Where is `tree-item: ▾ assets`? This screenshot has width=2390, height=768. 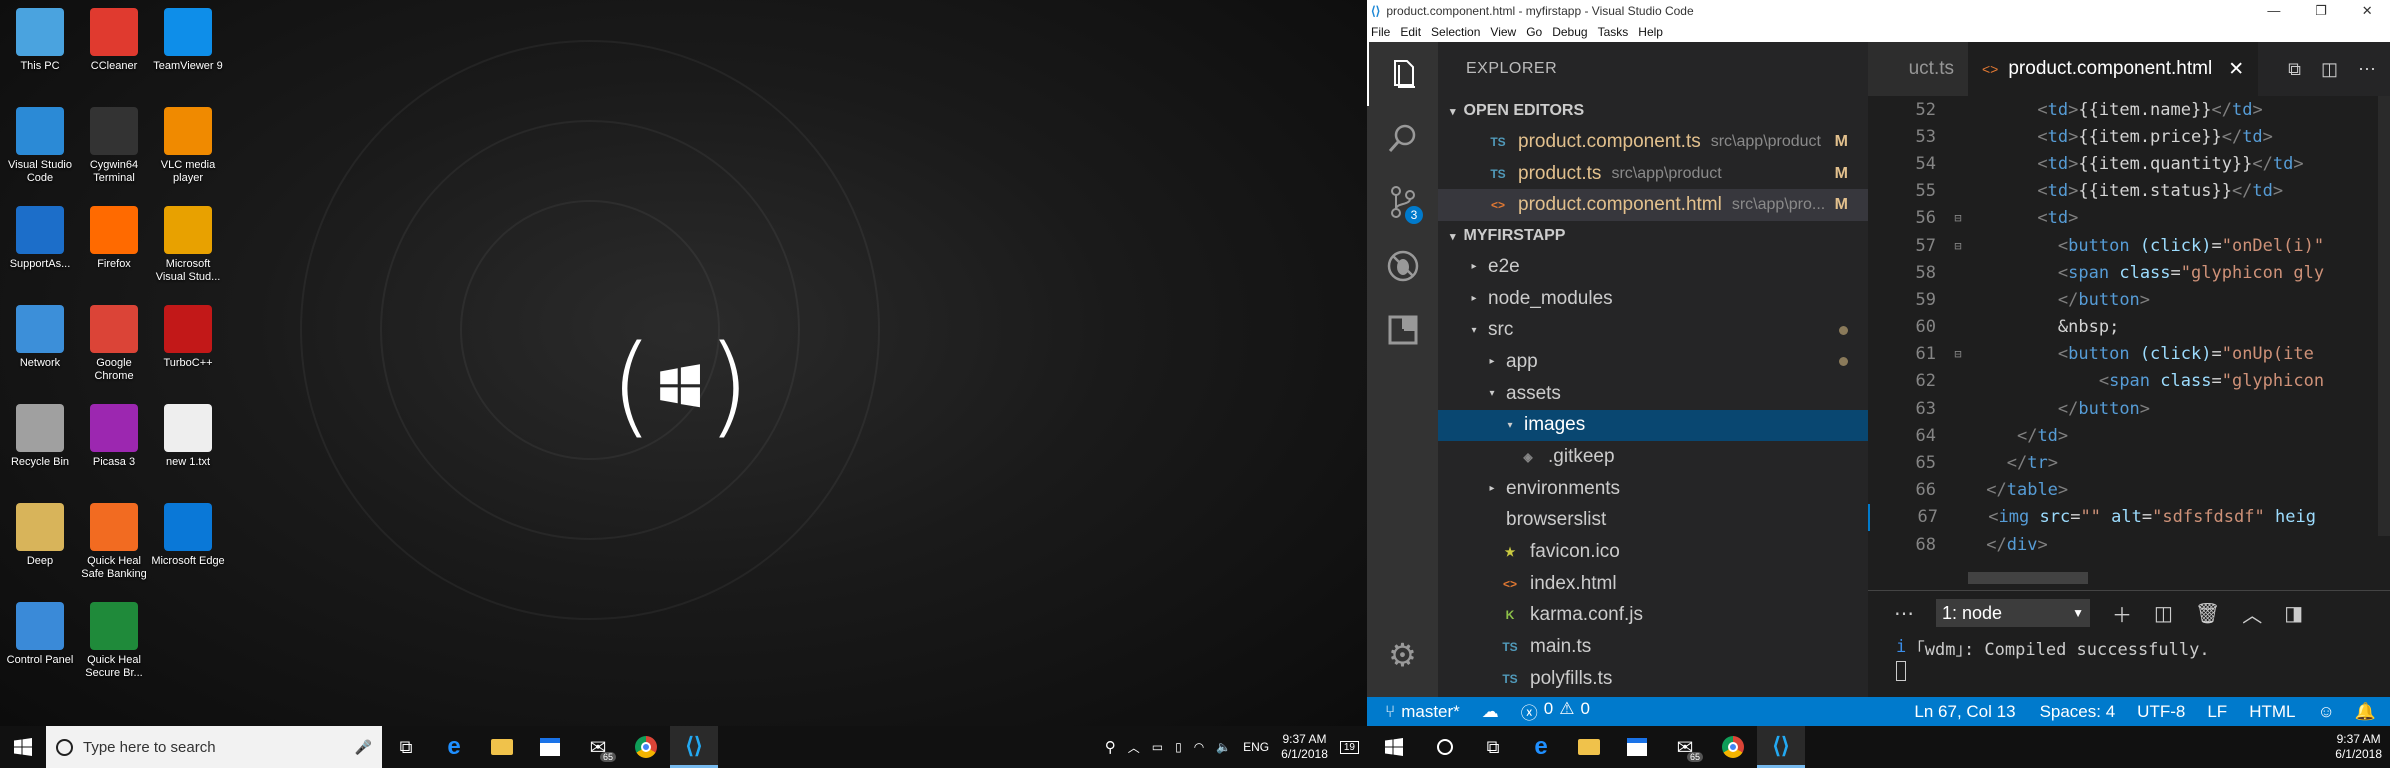
tree-item: ▾ assets is located at coordinates (1653, 394).